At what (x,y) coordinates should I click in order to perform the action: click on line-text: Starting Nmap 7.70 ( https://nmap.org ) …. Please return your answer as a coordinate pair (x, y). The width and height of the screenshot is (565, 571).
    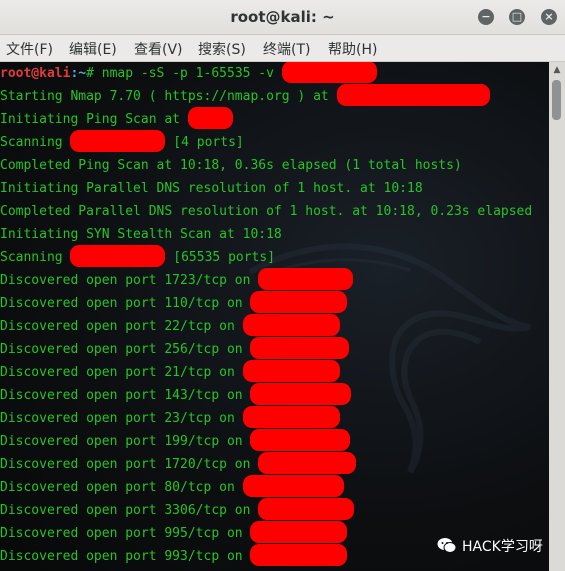
    Looking at the image, I should click on (168, 96).